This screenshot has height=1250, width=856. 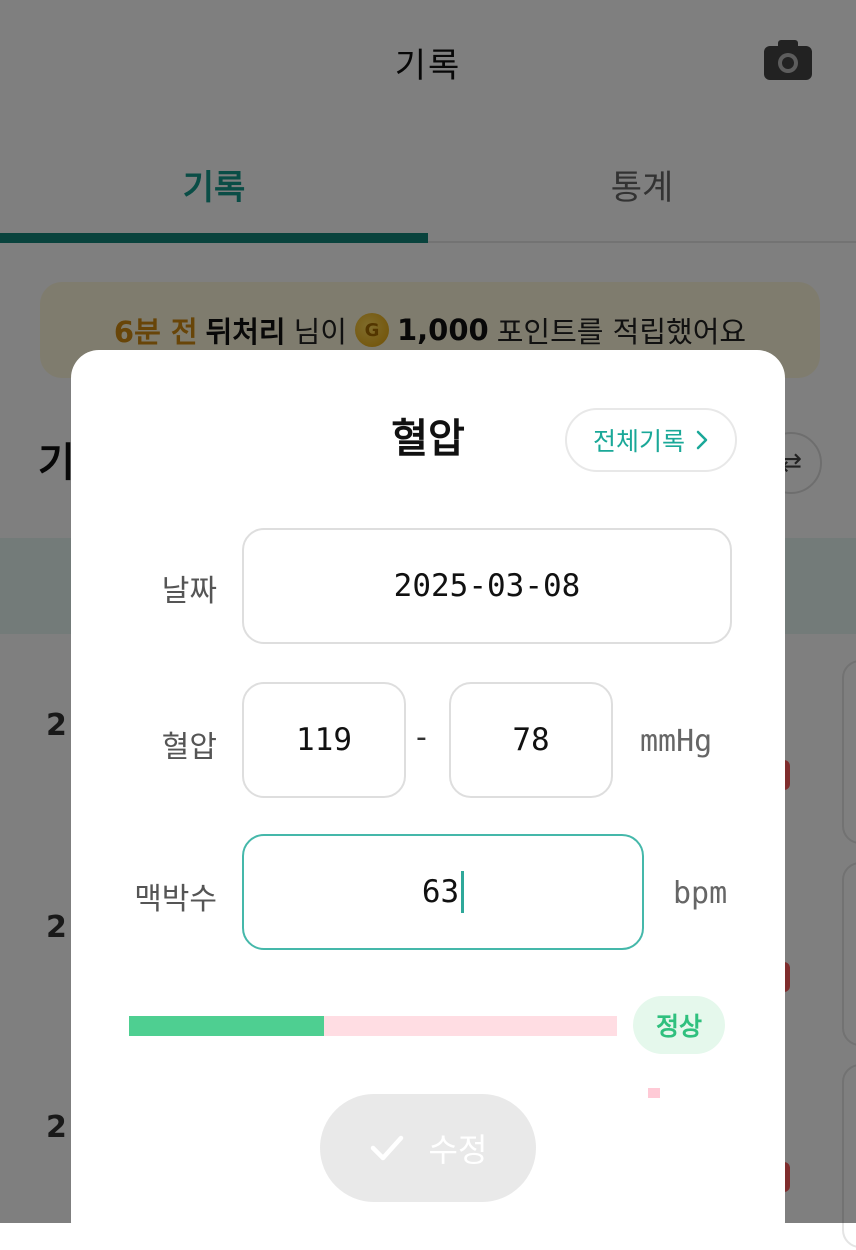 I want to click on pulse-value: 63, so click(x=440, y=892).